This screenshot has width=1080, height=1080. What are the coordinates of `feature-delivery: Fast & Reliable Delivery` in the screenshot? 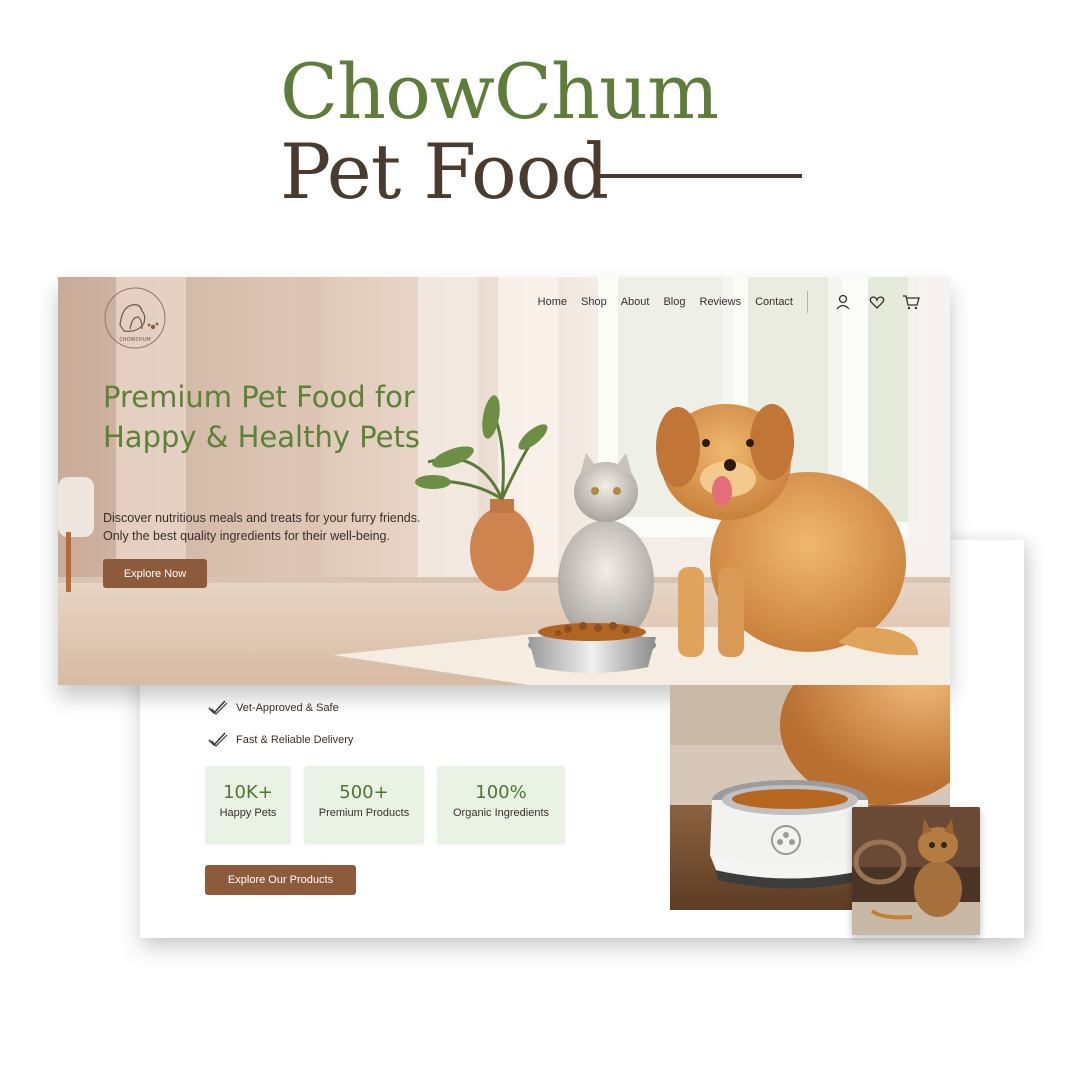 It's located at (280, 740).